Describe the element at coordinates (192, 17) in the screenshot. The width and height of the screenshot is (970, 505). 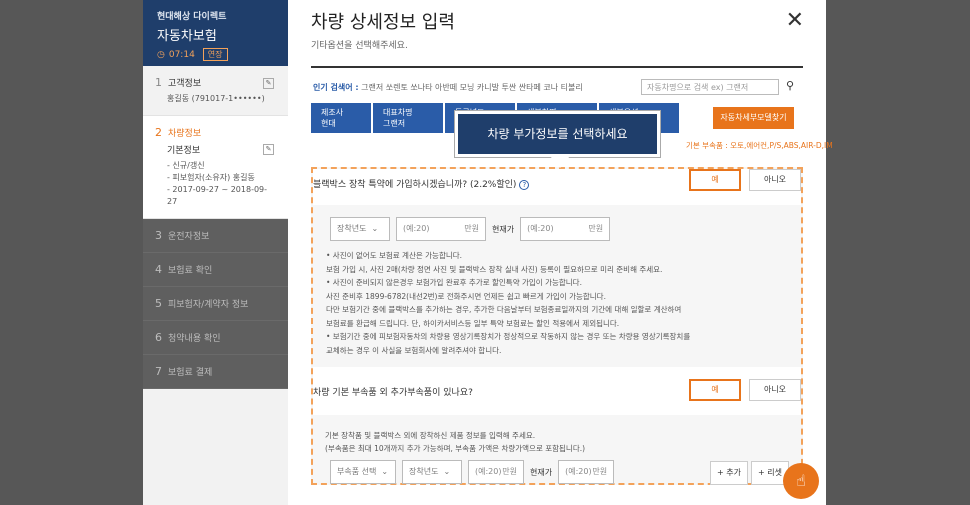
I see `brand-name: 현대해상 다이렉트` at that location.